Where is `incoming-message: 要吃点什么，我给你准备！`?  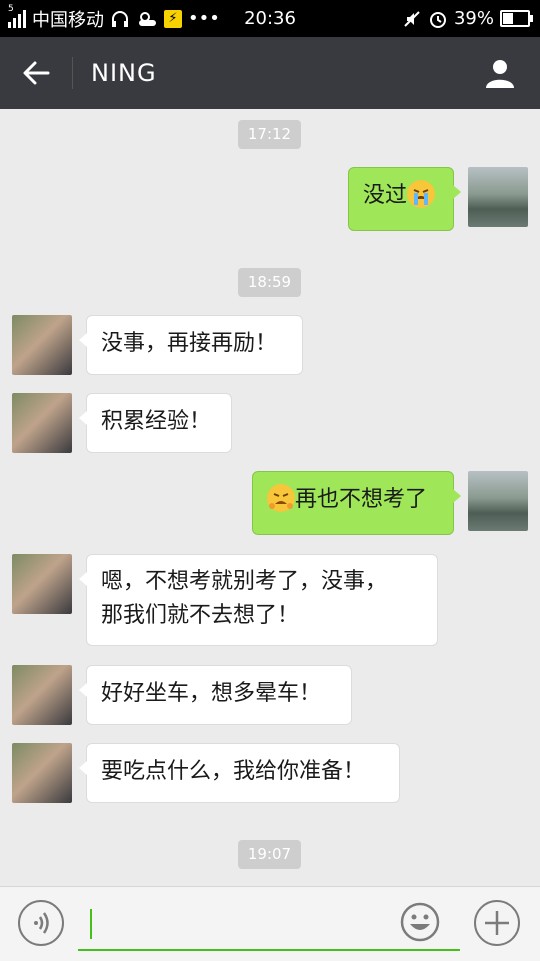
incoming-message: 要吃点什么，我给你准备！ is located at coordinates (239, 773).